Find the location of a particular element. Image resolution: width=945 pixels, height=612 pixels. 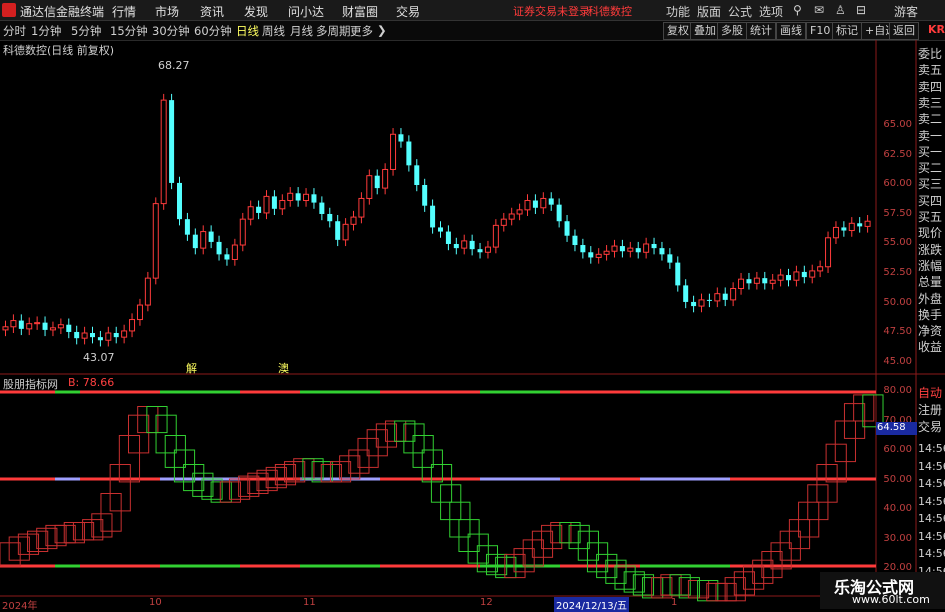

quote-label: 委比 is located at coordinates (930, 54).